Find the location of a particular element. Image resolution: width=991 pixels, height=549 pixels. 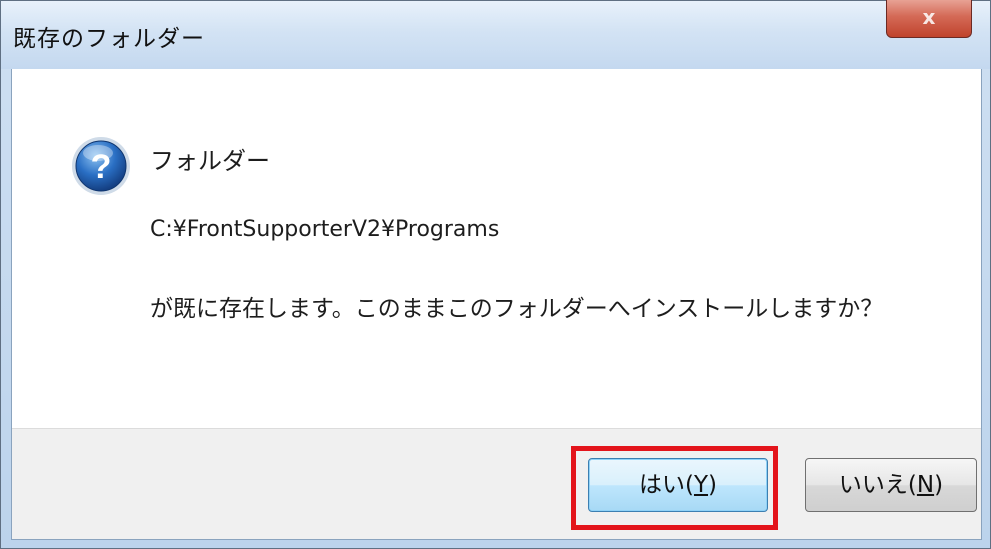

close-icon: x is located at coordinates (929, 17).